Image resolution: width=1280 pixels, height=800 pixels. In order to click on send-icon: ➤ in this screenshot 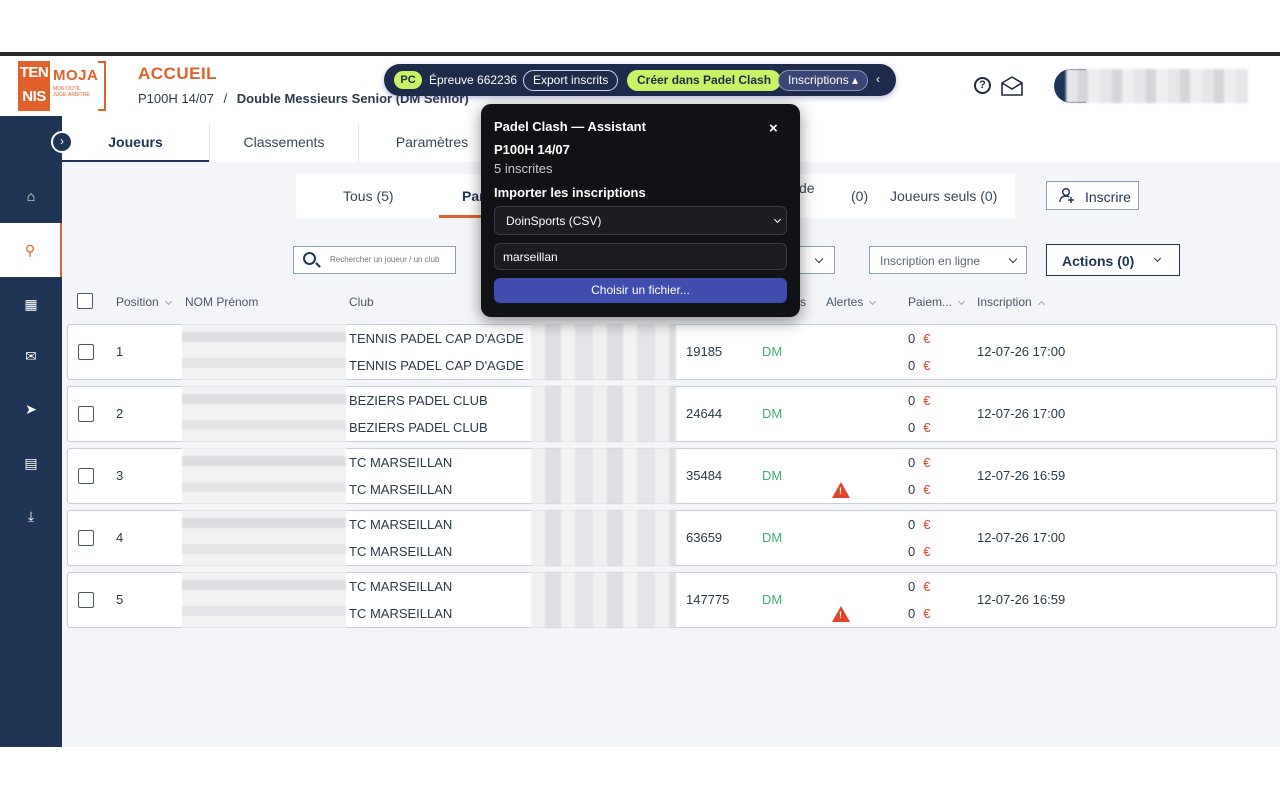, I will do `click(31, 408)`.